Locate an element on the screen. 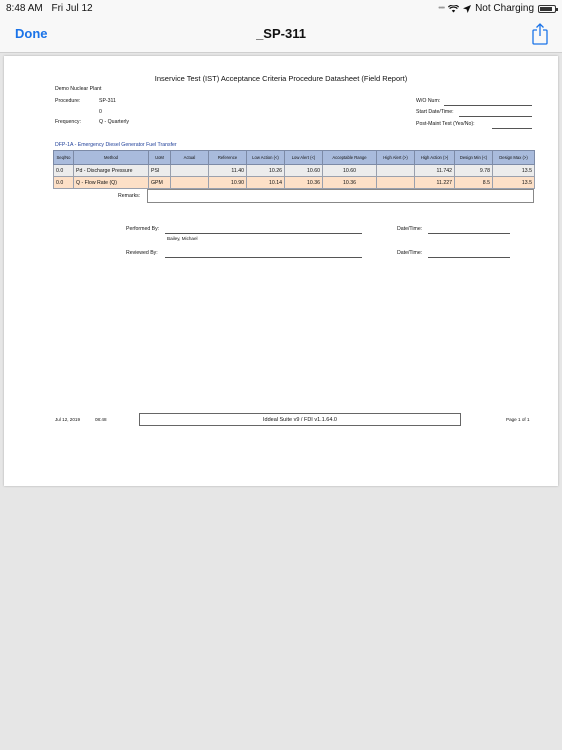 This screenshot has width=562, height=750. footer-time: 08:48 is located at coordinates (101, 419).